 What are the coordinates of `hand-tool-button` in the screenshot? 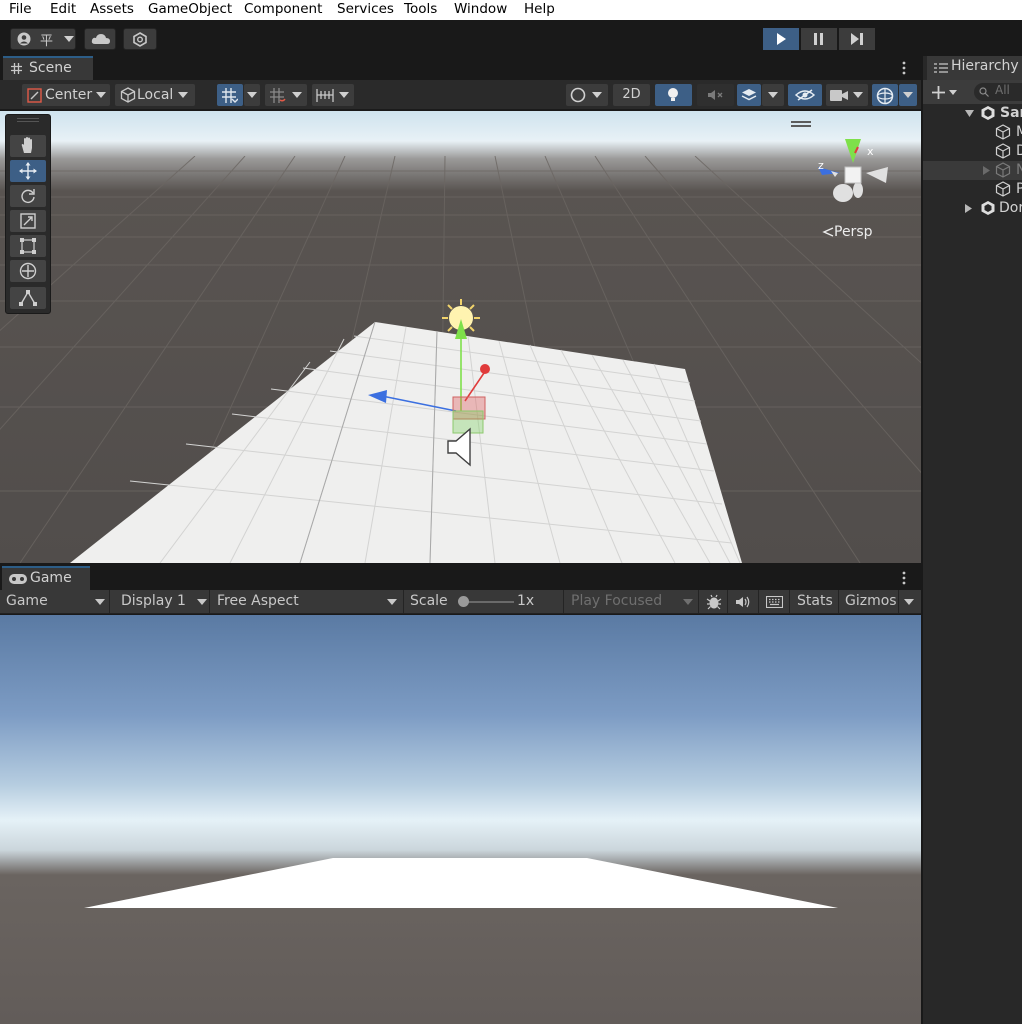 It's located at (28, 146).